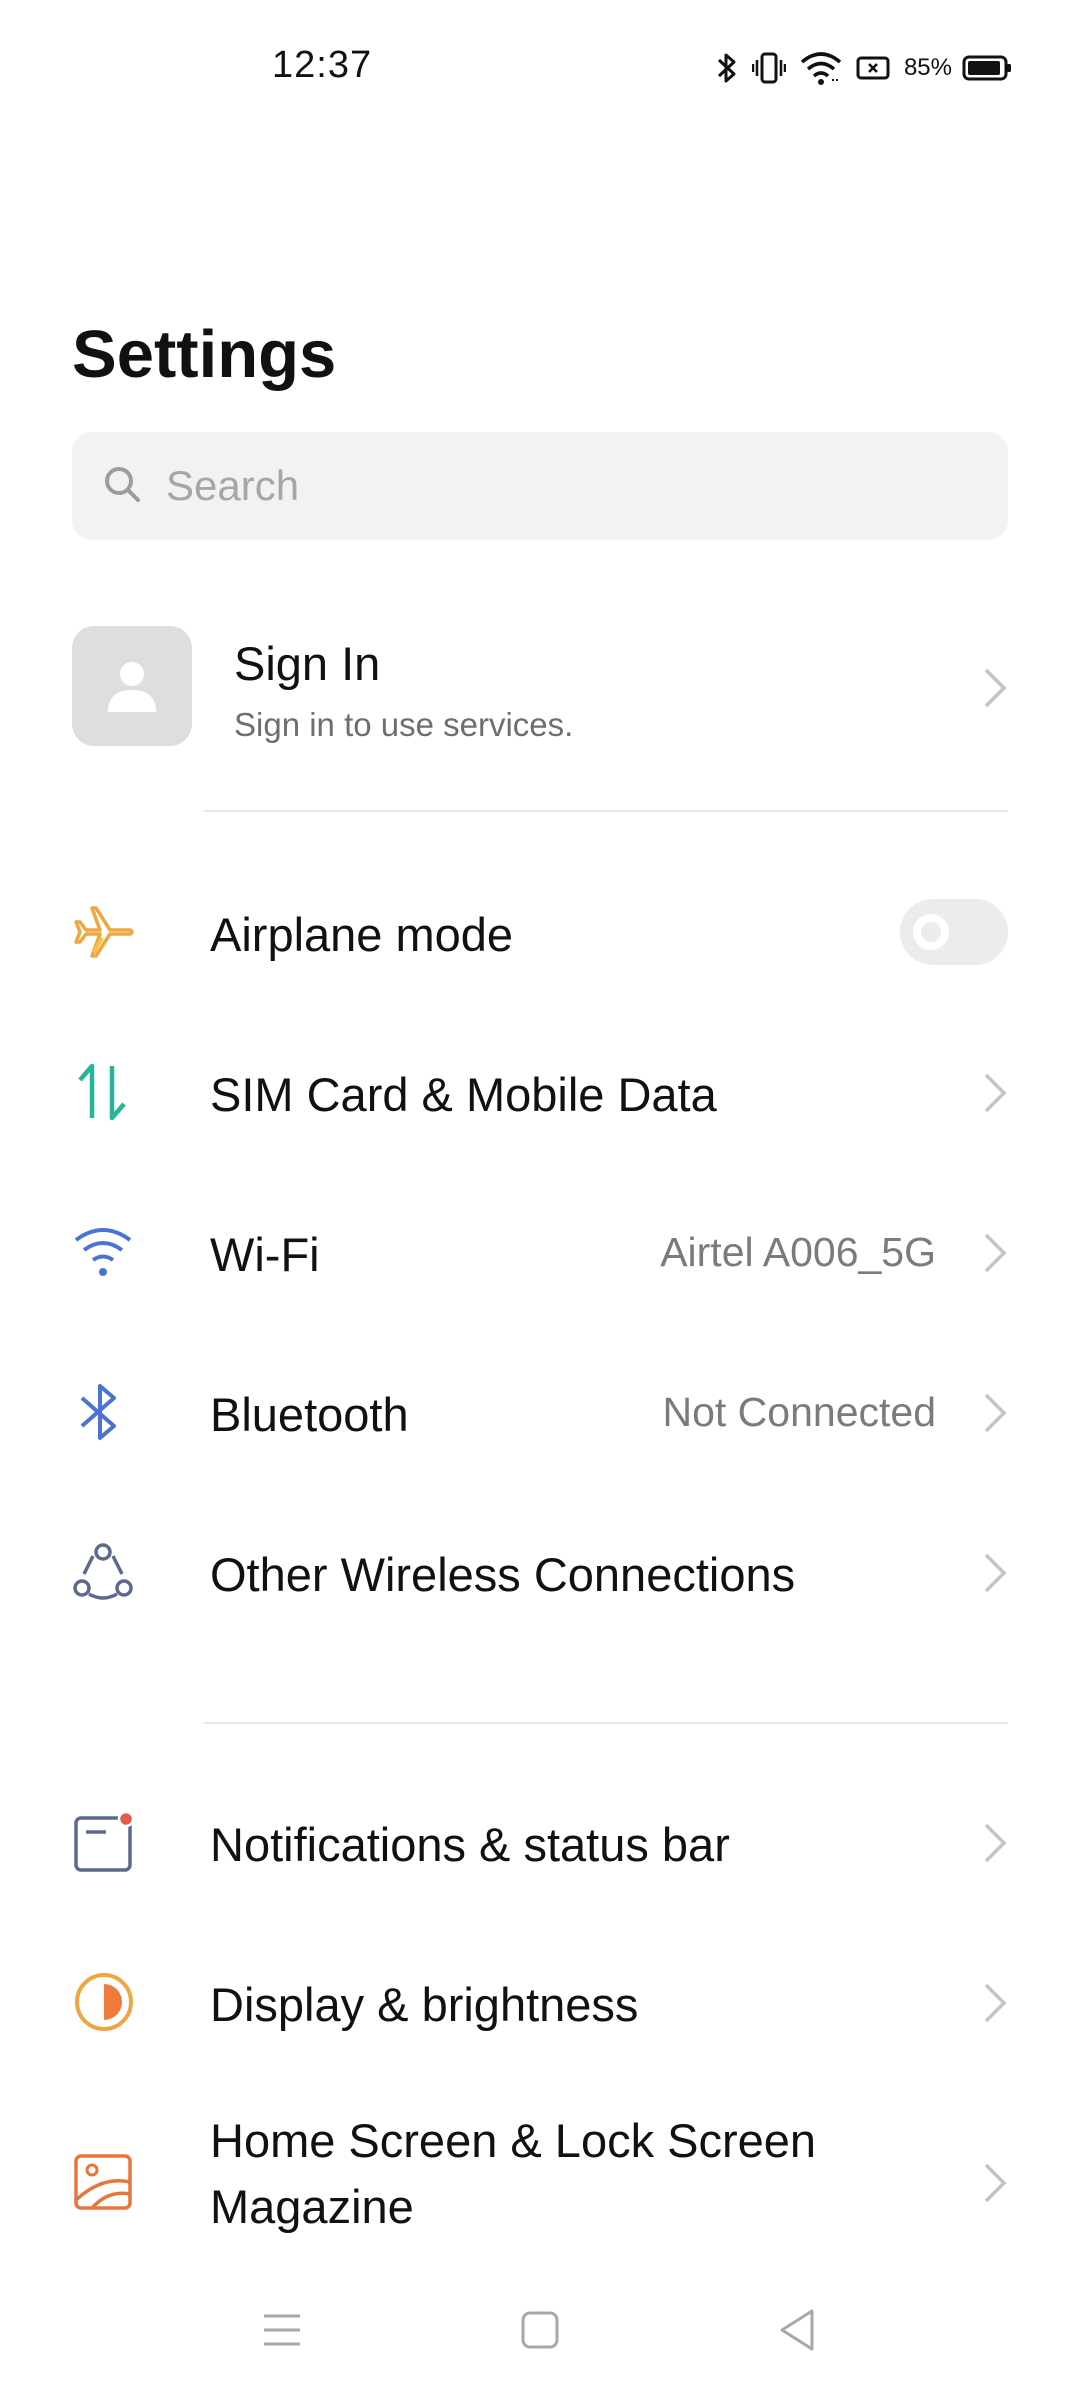  I want to click on search-bar, so click(540, 486).